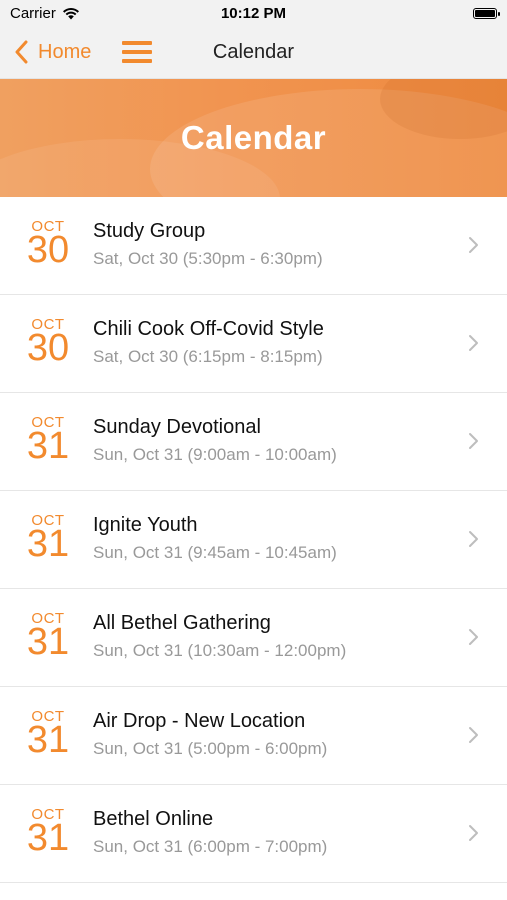 The width and height of the screenshot is (507, 900). I want to click on event-datetime: Sun, Oct 31 (6:00pm - 7:00pm), so click(210, 846).